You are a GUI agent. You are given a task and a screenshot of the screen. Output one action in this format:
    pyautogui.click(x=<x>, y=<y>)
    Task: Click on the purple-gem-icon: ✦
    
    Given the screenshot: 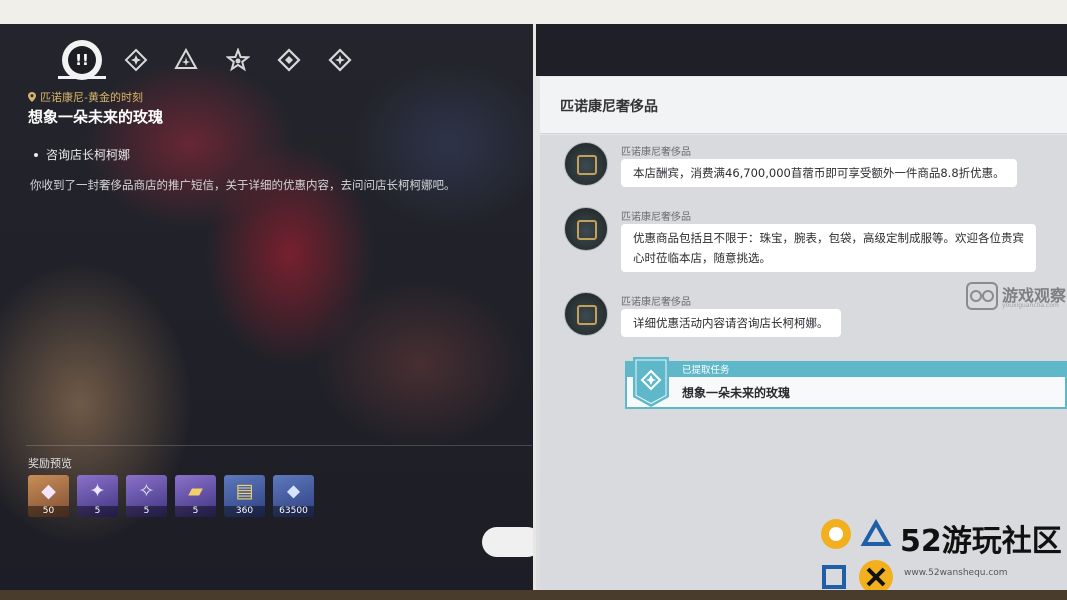 What is the action you would take?
    pyautogui.click(x=97, y=491)
    